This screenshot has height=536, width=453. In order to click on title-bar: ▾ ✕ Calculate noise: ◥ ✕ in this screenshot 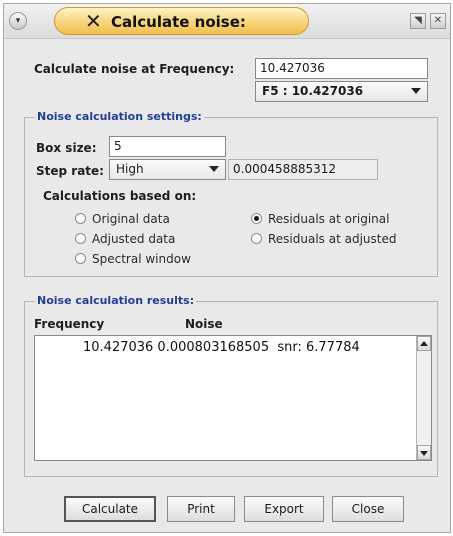, I will do `click(227, 21)`.